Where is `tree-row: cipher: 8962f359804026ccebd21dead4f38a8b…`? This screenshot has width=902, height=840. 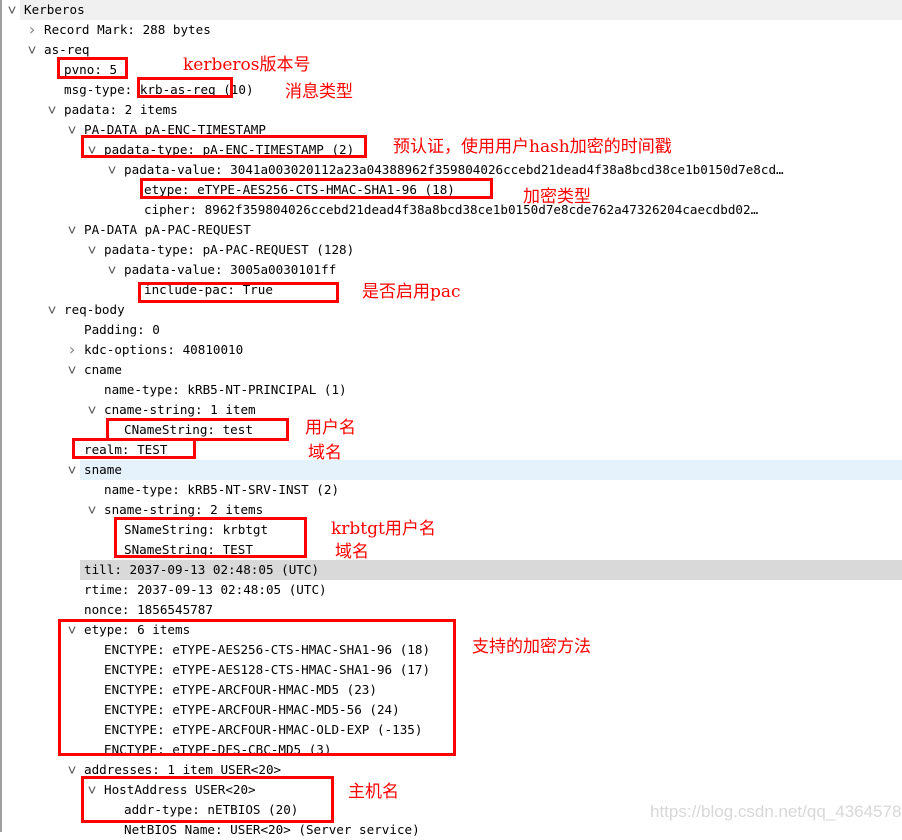
tree-row: cipher: 8962f359804026ccebd21dead4f38a8b… is located at coordinates (452, 210).